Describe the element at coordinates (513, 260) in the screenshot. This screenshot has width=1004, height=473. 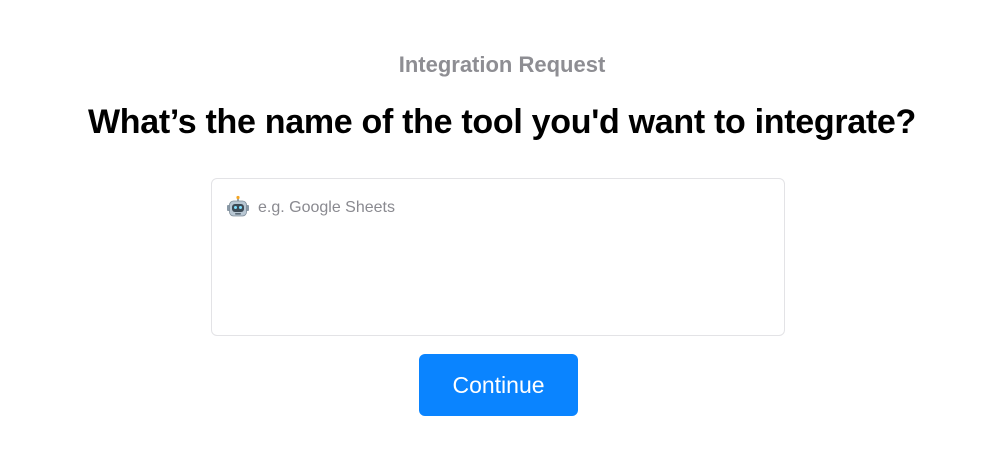
I see `tool-name-input` at that location.